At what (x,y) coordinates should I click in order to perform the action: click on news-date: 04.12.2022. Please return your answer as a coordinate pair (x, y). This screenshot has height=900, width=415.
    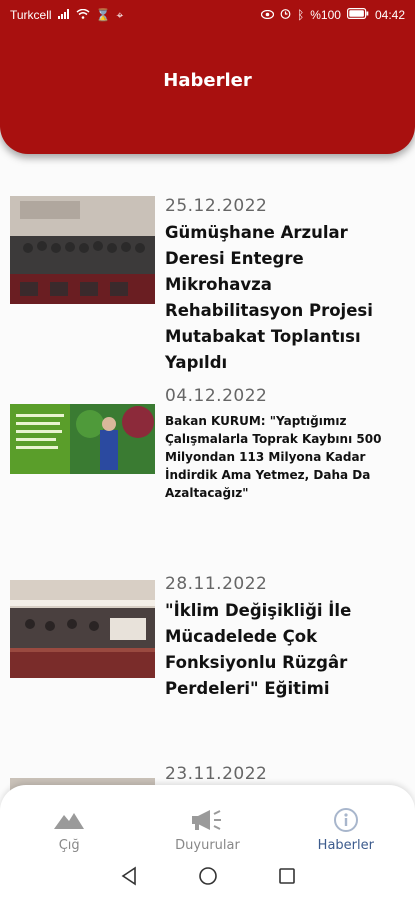
    Looking at the image, I should click on (216, 396).